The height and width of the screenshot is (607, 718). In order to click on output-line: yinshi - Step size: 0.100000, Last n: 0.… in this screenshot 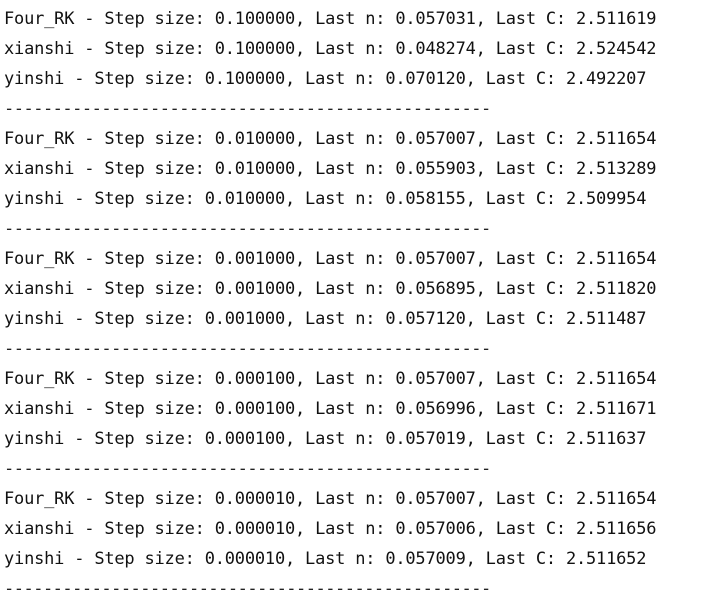, I will do `click(325, 79)`.